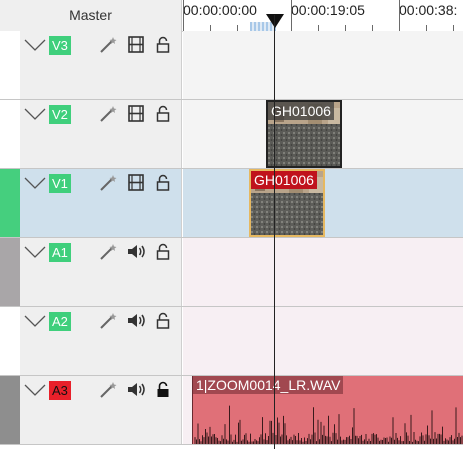  What do you see at coordinates (220, 10) in the screenshot?
I see `timecode-label: 00:00:00:00` at bounding box center [220, 10].